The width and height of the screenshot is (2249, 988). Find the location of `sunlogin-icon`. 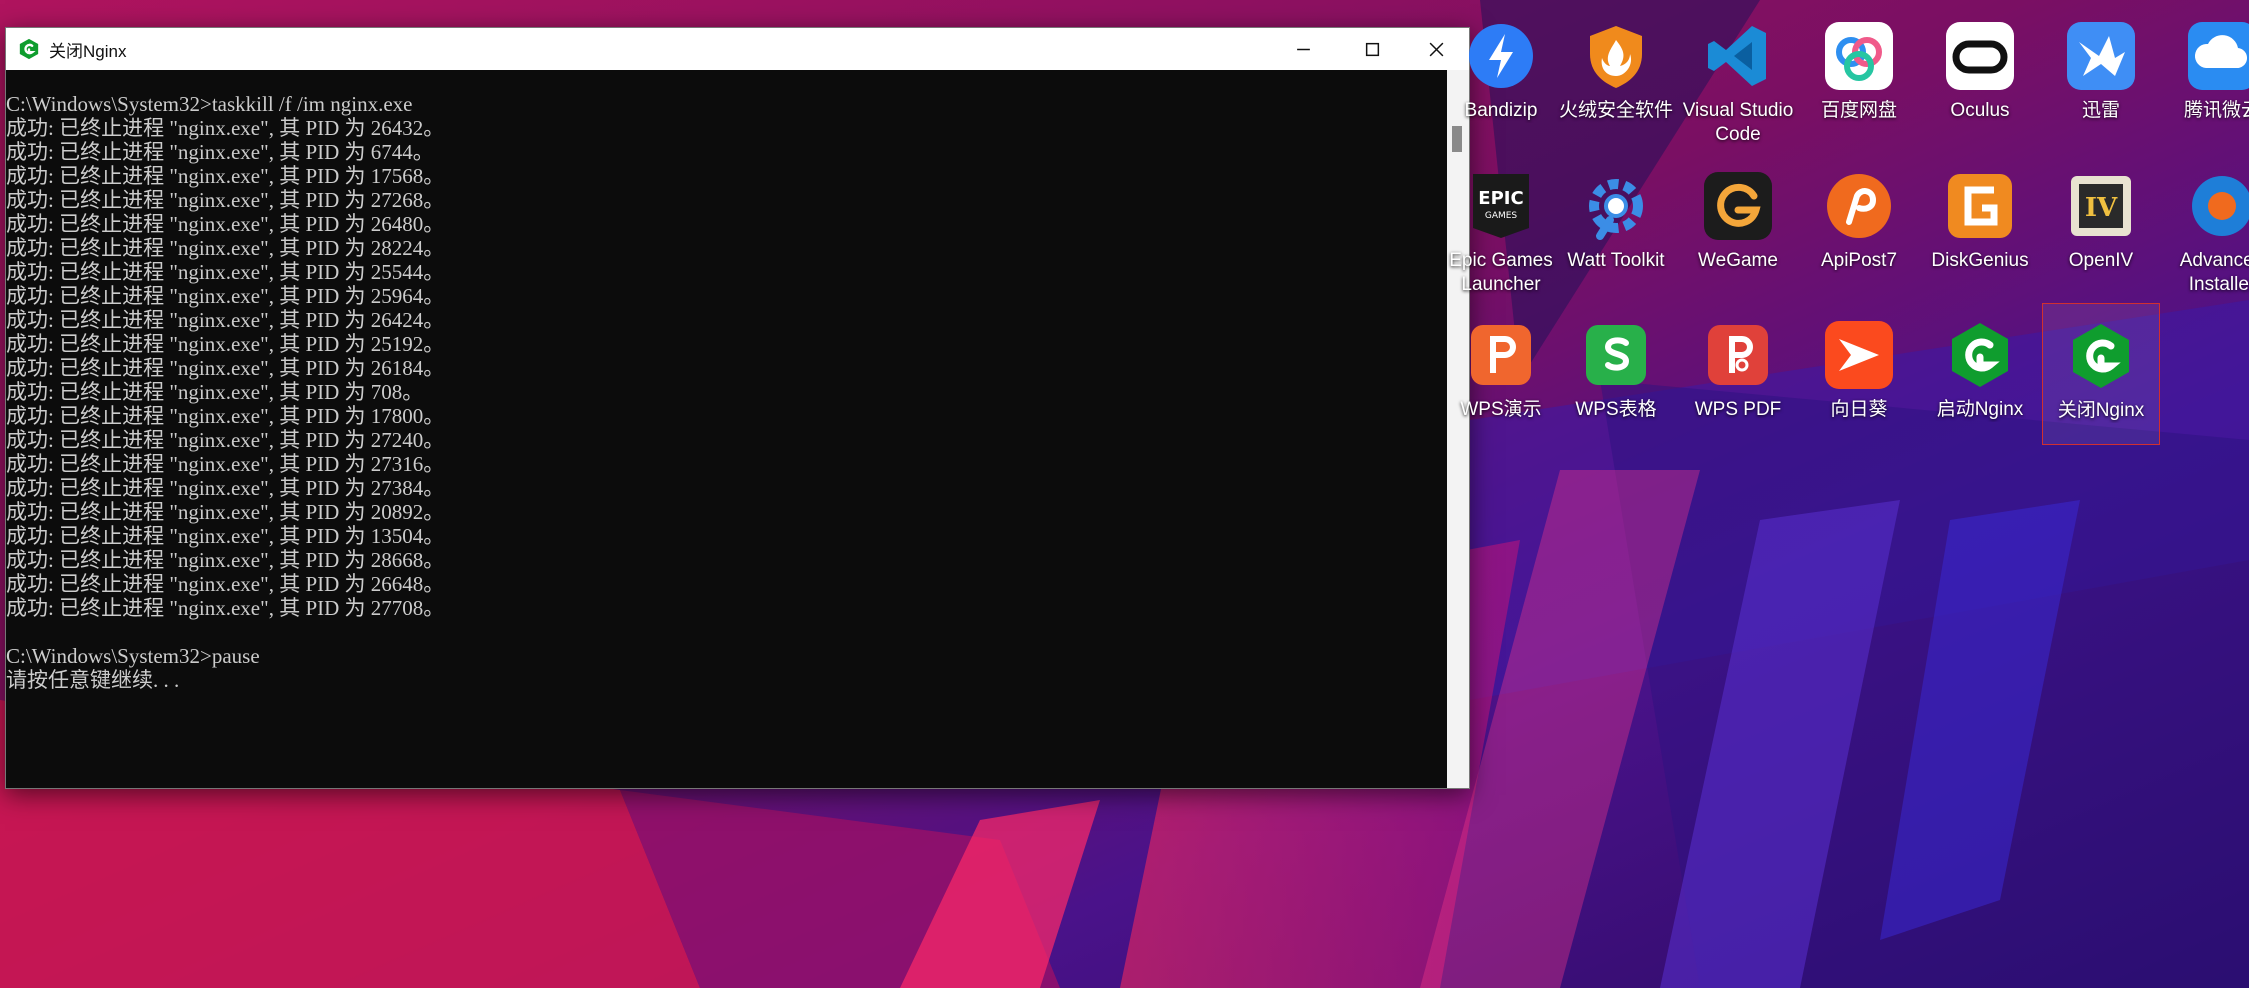

sunlogin-icon is located at coordinates (1859, 355).